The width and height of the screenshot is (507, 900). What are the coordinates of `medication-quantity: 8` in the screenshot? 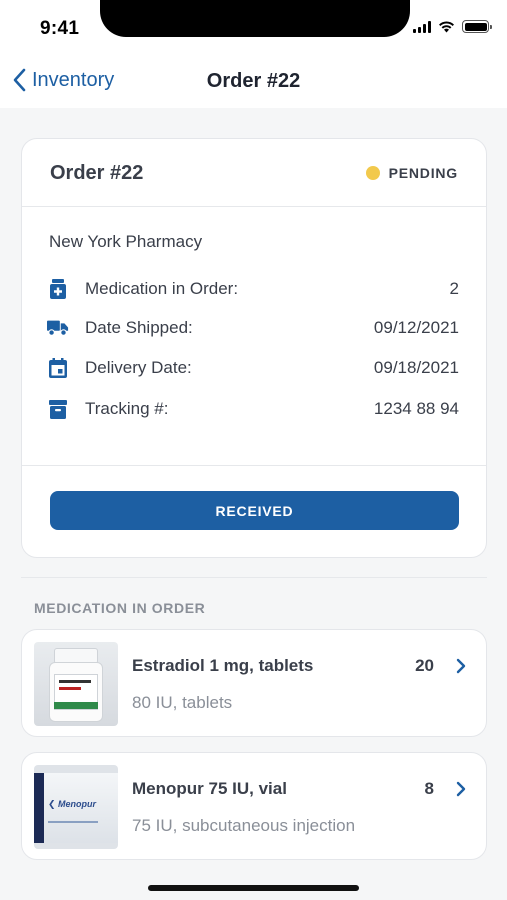 It's located at (429, 788).